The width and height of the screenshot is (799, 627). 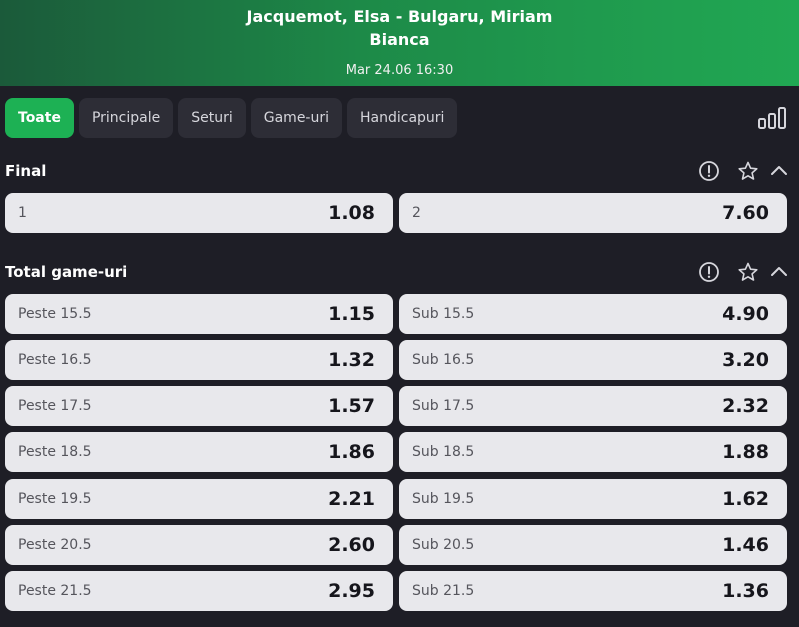 I want to click on odd-label: Sub 18.5, so click(x=443, y=452).